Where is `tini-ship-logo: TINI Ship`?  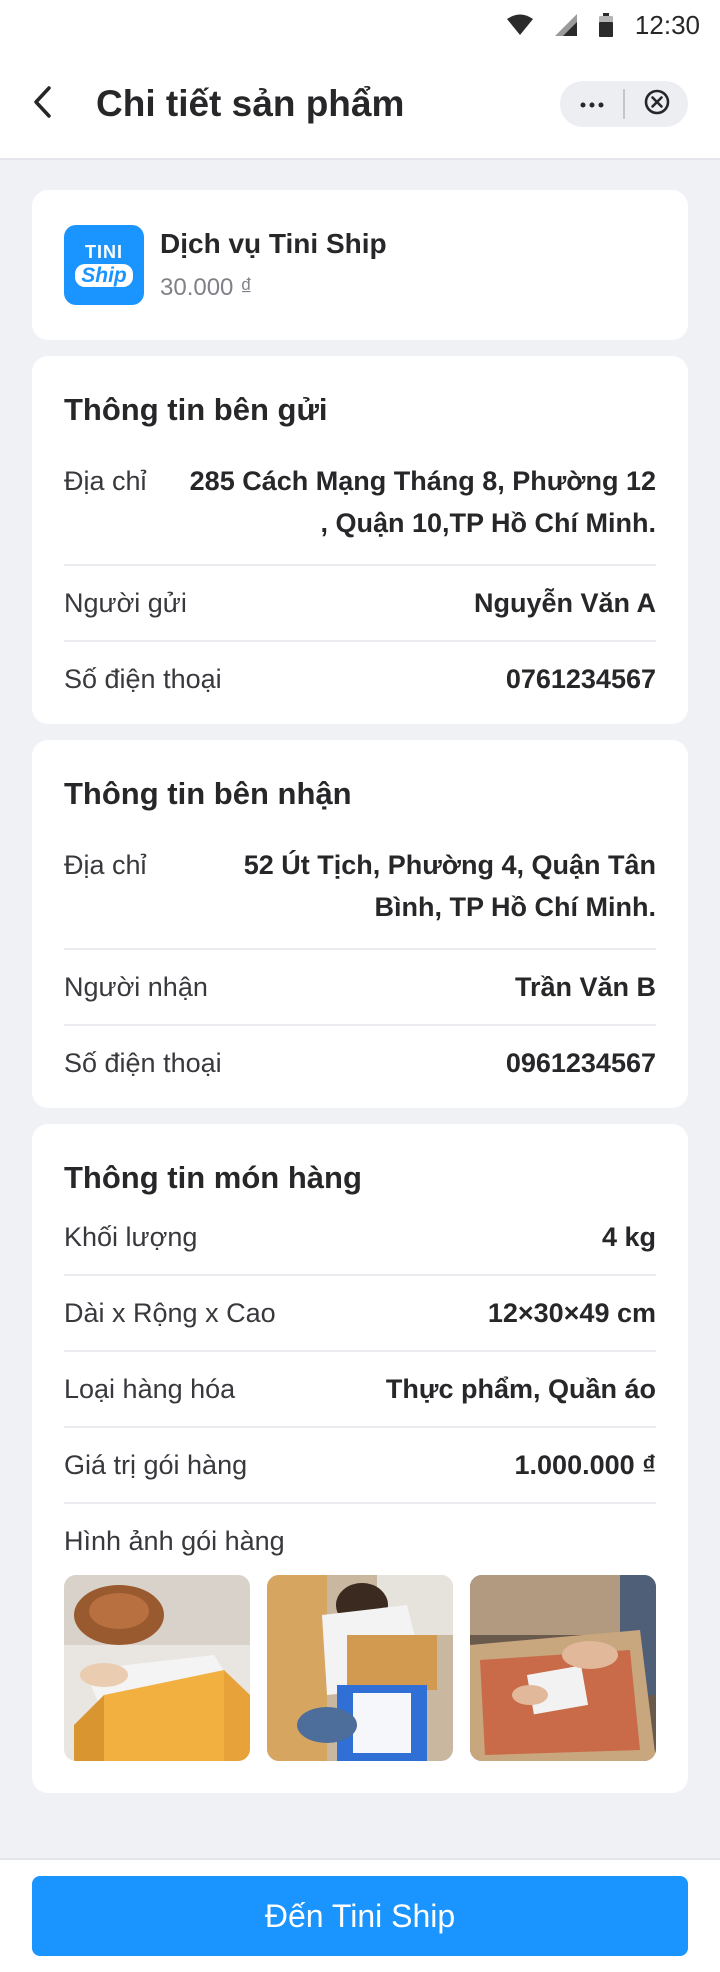
tini-ship-logo: TINI Ship is located at coordinates (104, 265).